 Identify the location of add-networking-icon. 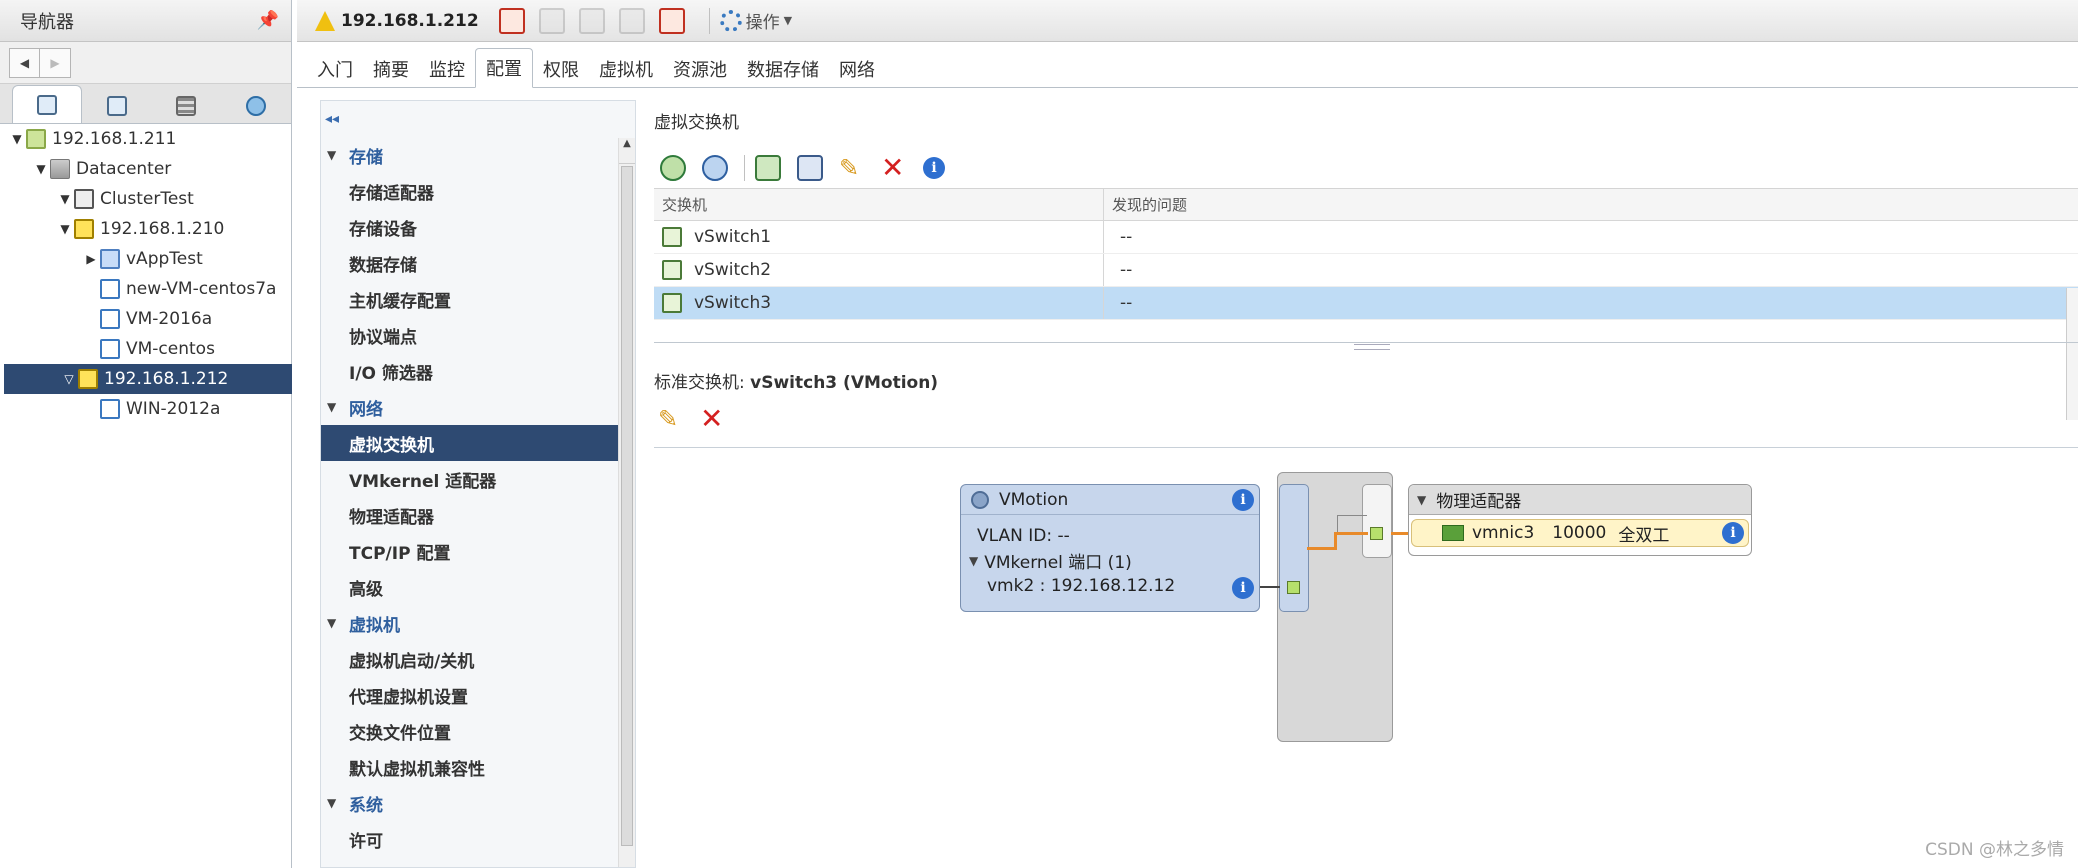
(673, 168).